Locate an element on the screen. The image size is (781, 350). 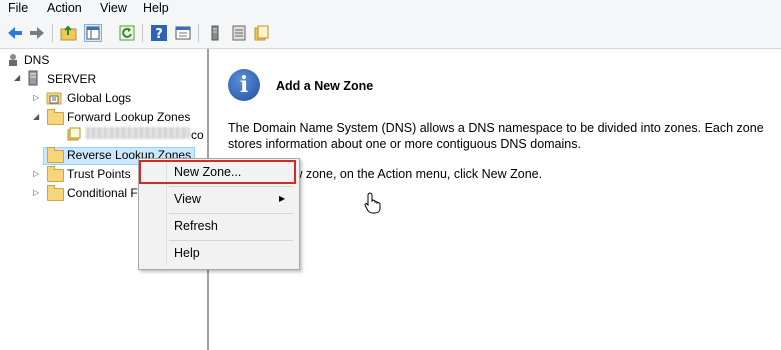
menu-help: Help is located at coordinates (156, 8).